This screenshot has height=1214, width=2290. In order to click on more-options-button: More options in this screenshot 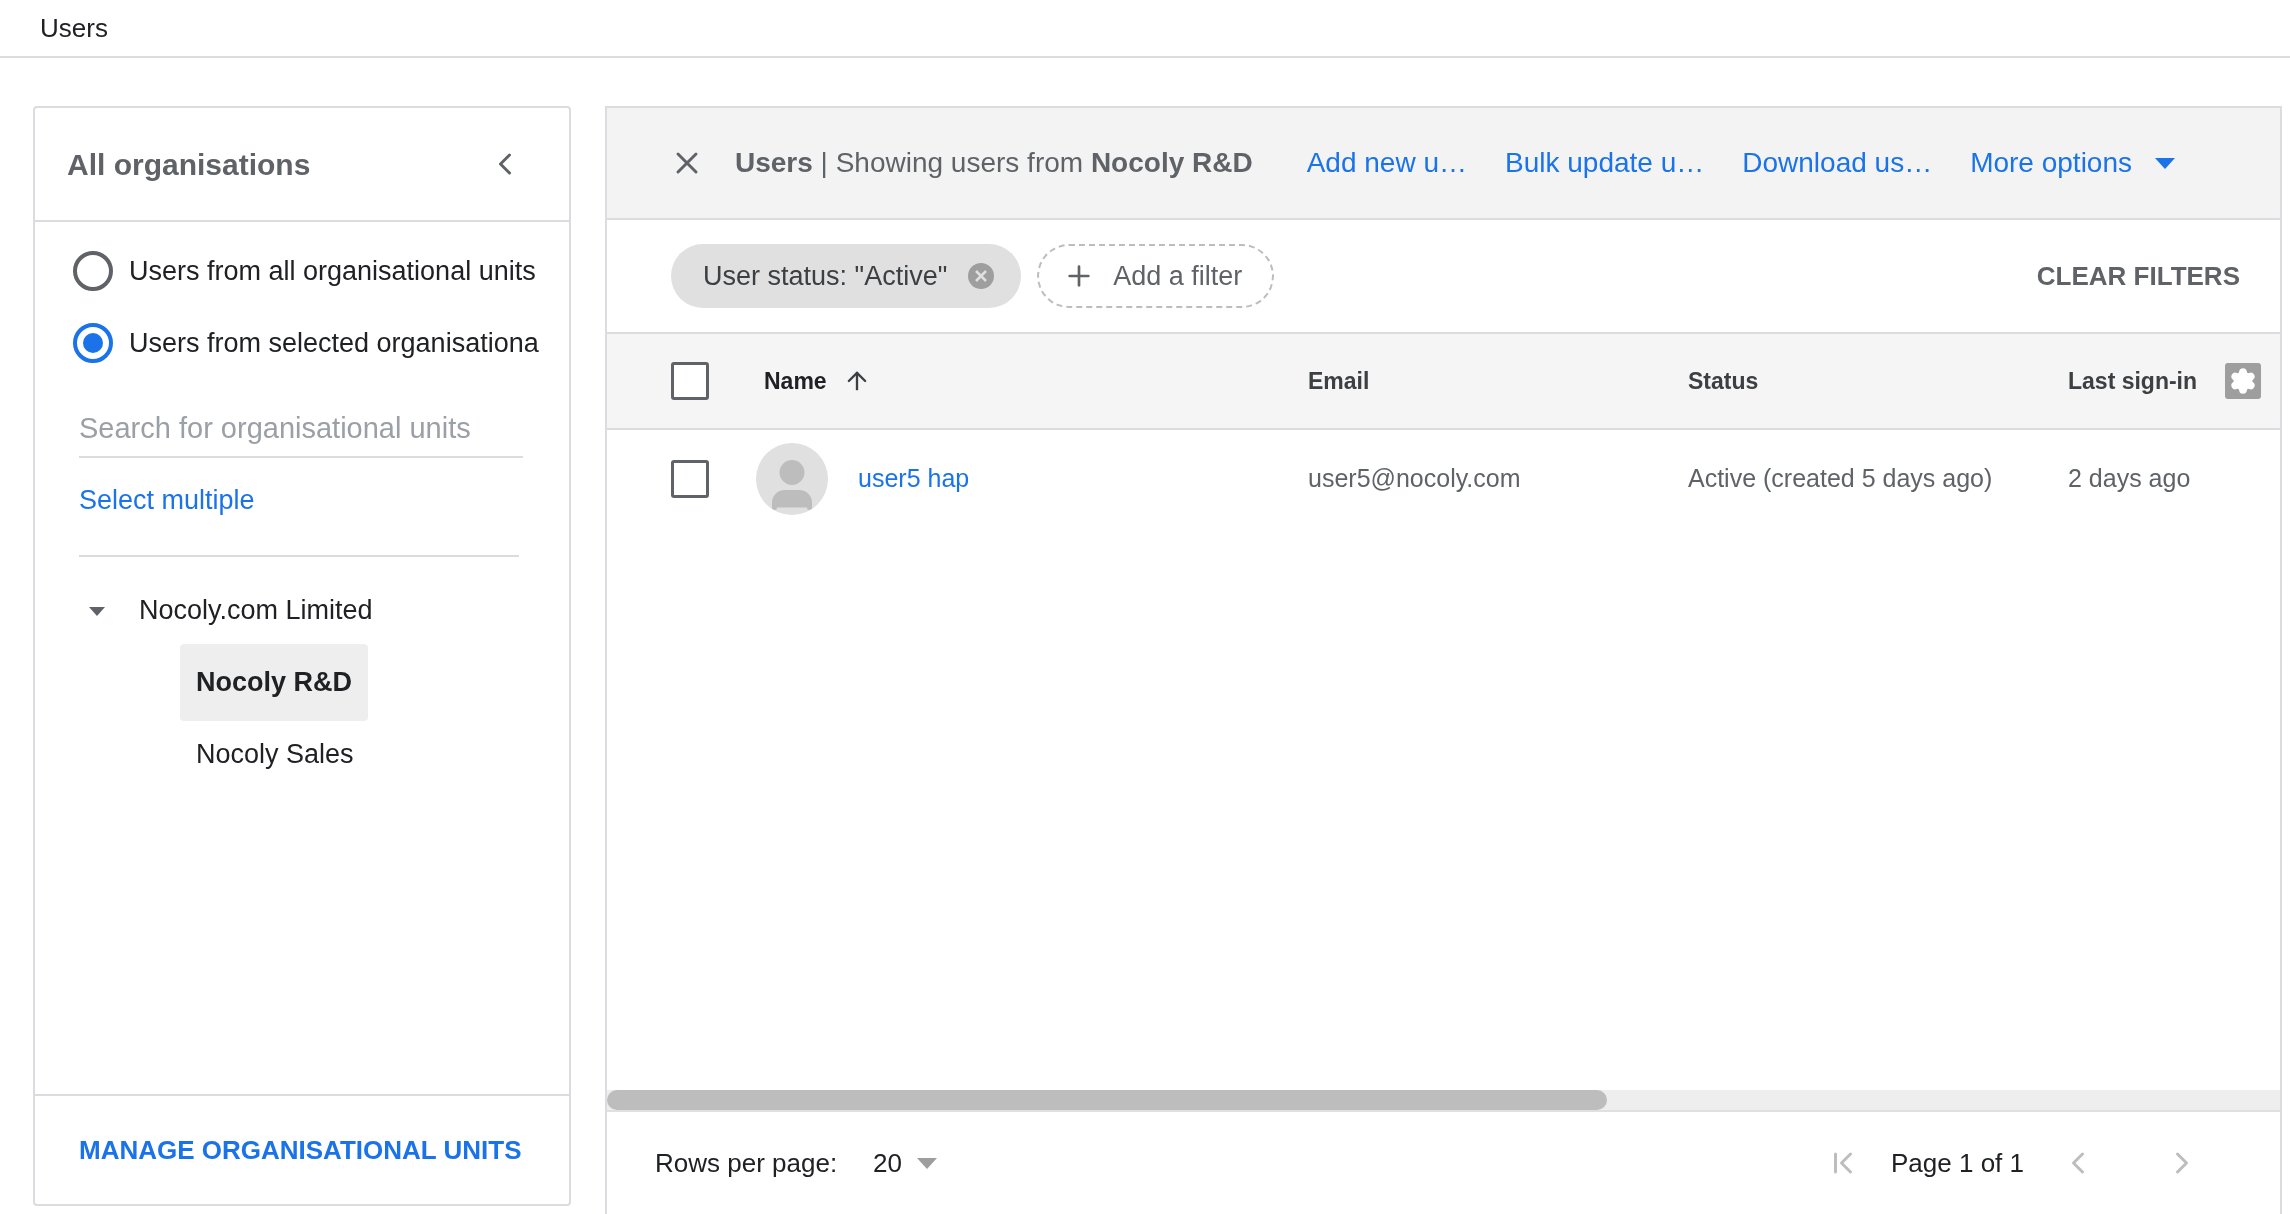, I will do `click(2073, 163)`.